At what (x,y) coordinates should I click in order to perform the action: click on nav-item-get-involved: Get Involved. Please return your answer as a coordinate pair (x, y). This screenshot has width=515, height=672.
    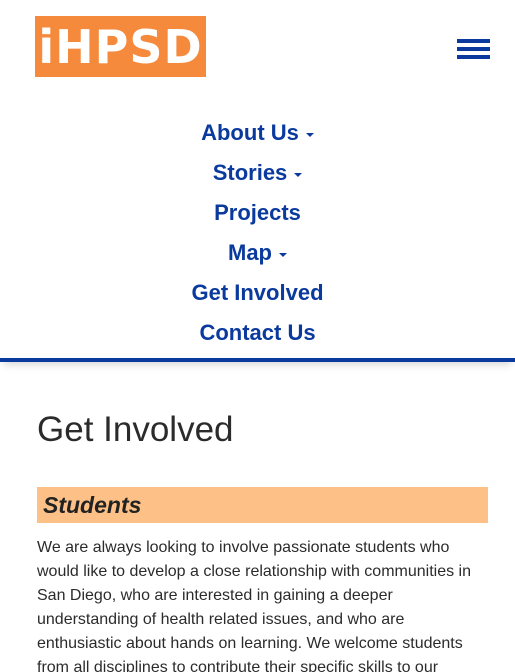
    Looking at the image, I should click on (257, 293).